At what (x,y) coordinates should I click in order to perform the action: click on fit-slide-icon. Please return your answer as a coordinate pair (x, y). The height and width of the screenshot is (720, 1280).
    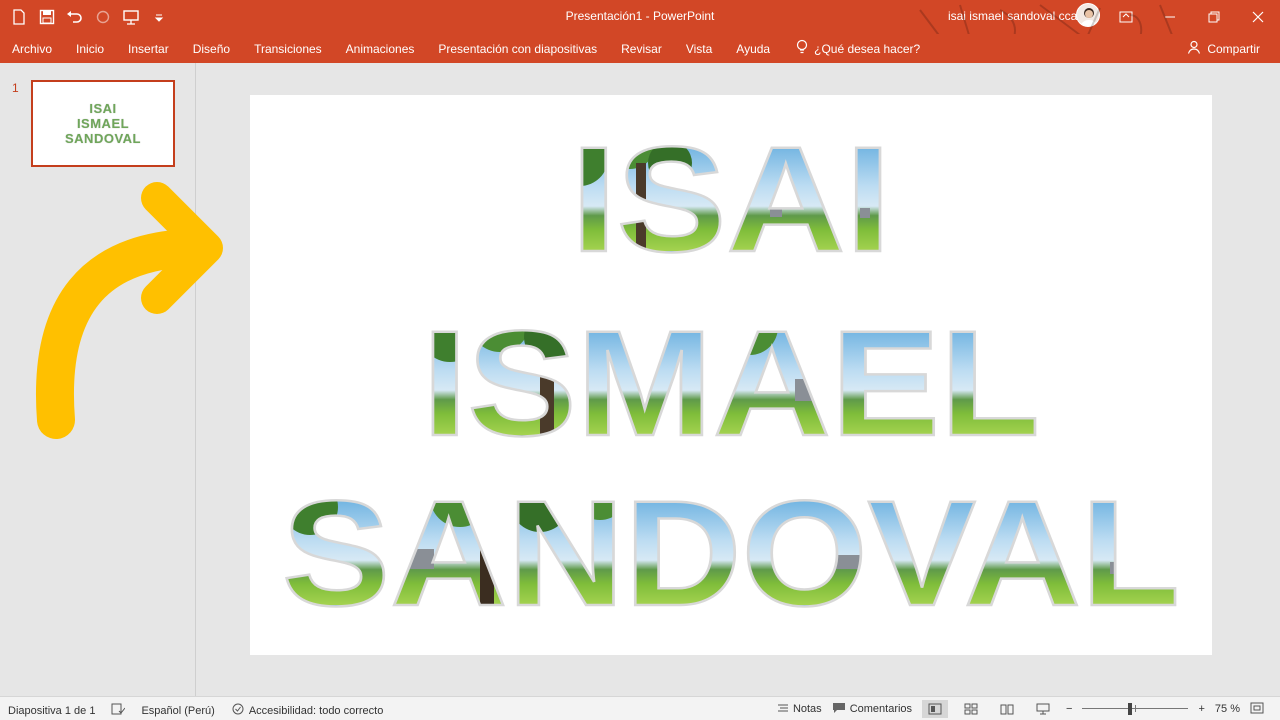
    Looking at the image, I should click on (1257, 709).